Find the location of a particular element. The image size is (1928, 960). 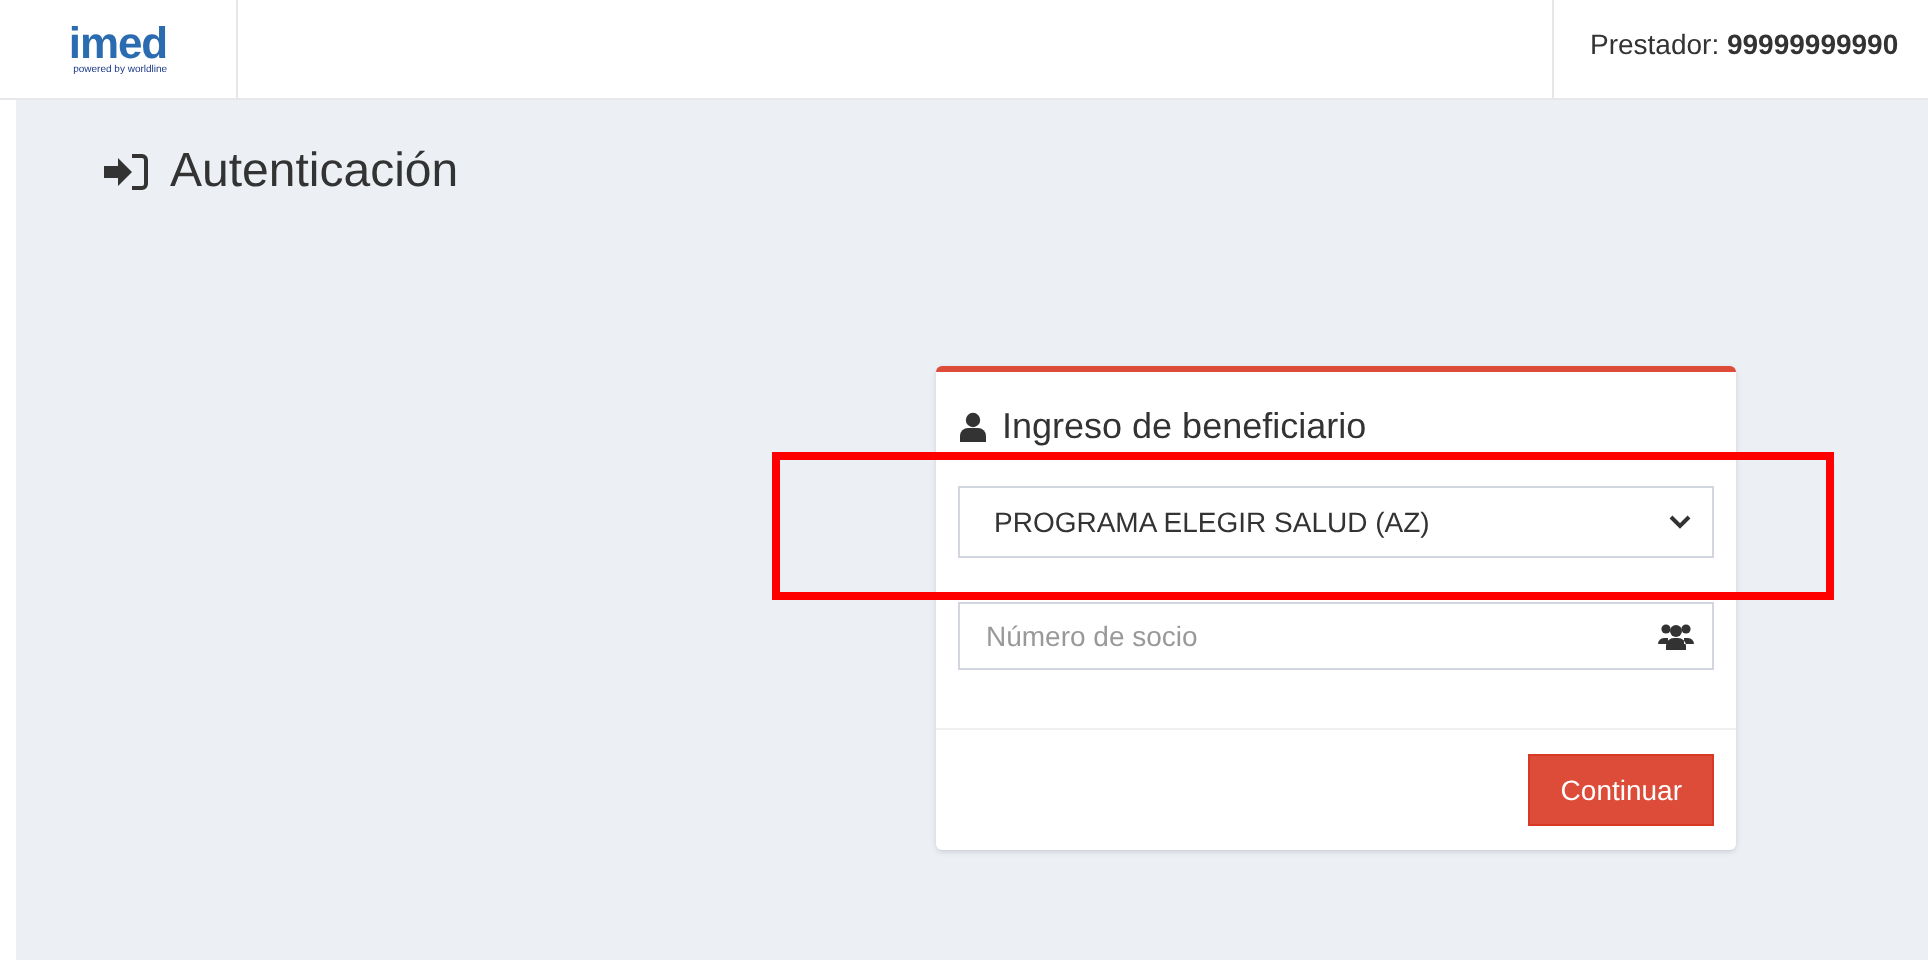

chevron-icon is located at coordinates (1680, 522).